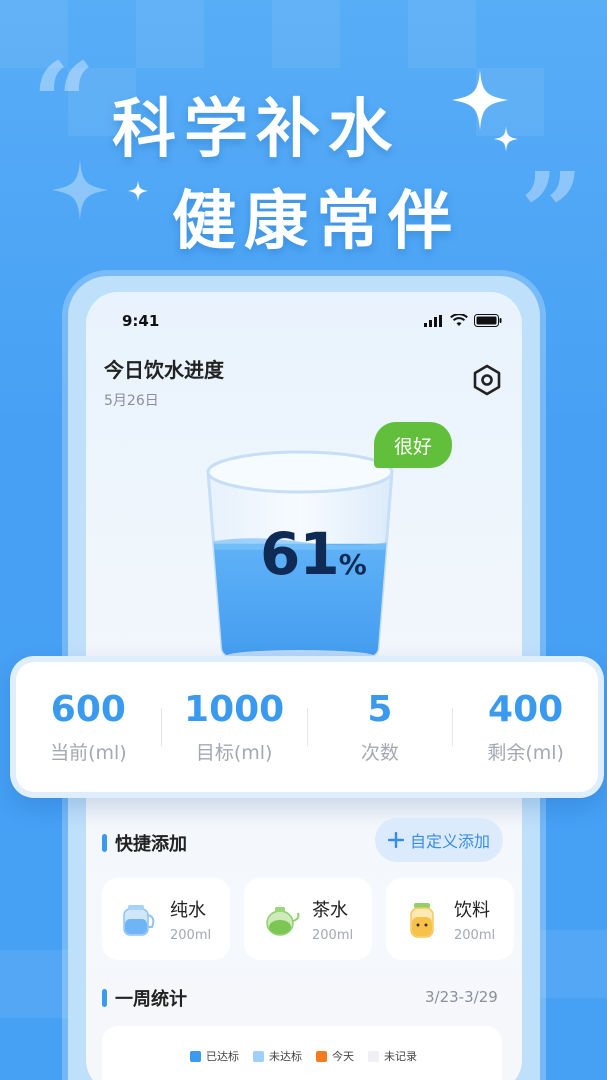 Image resolution: width=607 pixels, height=1080 pixels. I want to click on custom-add-button: 自定义添加, so click(439, 840).